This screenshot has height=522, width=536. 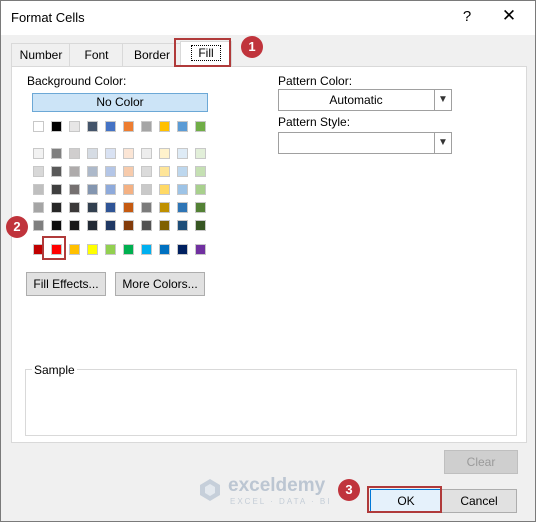 What do you see at coordinates (281, 501) in the screenshot?
I see `watermark-tagline: EXCEL · DATA · BI` at bounding box center [281, 501].